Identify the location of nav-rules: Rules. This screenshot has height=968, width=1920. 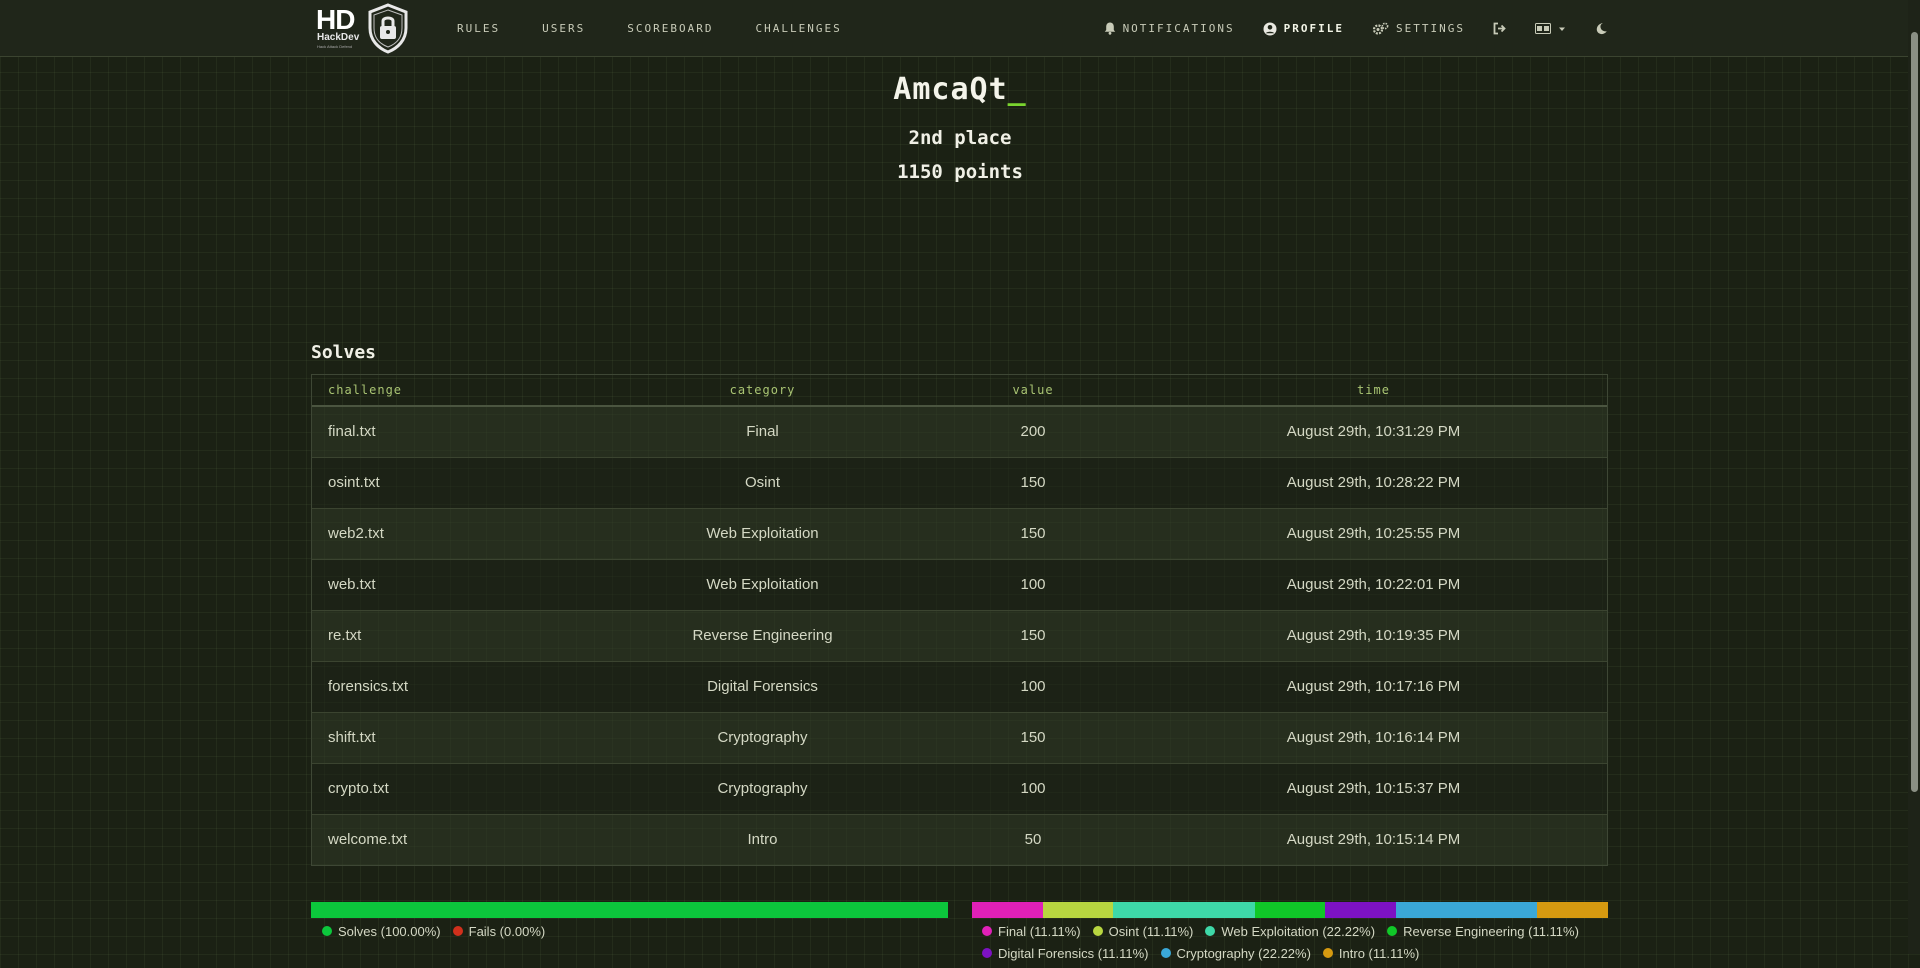
(478, 28).